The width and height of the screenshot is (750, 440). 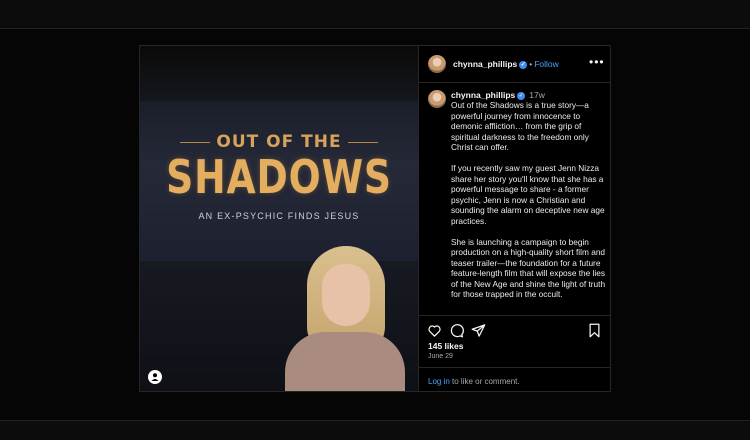 I want to click on post-date: June 29, so click(x=440, y=356).